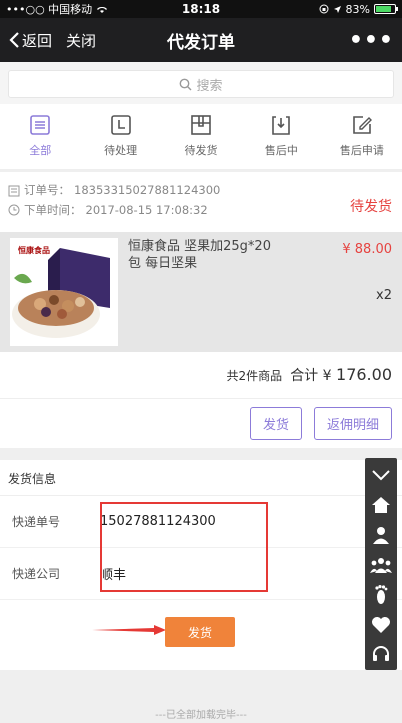  I want to click on close-button: 关闭, so click(81, 40).